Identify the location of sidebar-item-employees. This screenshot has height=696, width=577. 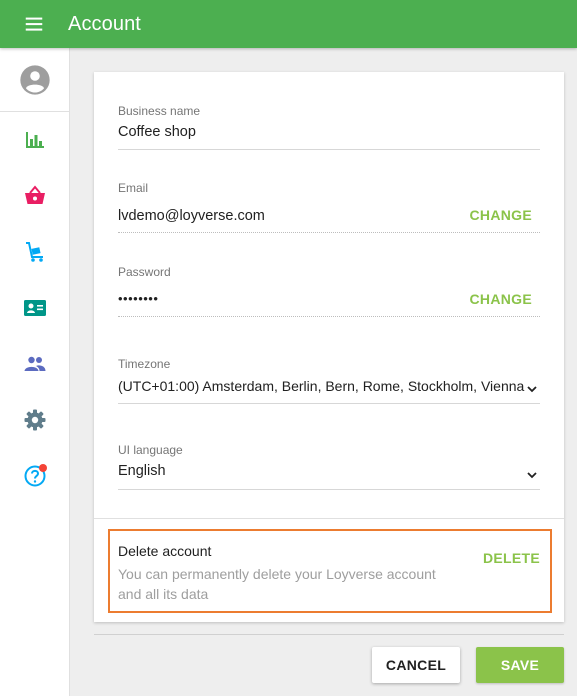
(34, 308).